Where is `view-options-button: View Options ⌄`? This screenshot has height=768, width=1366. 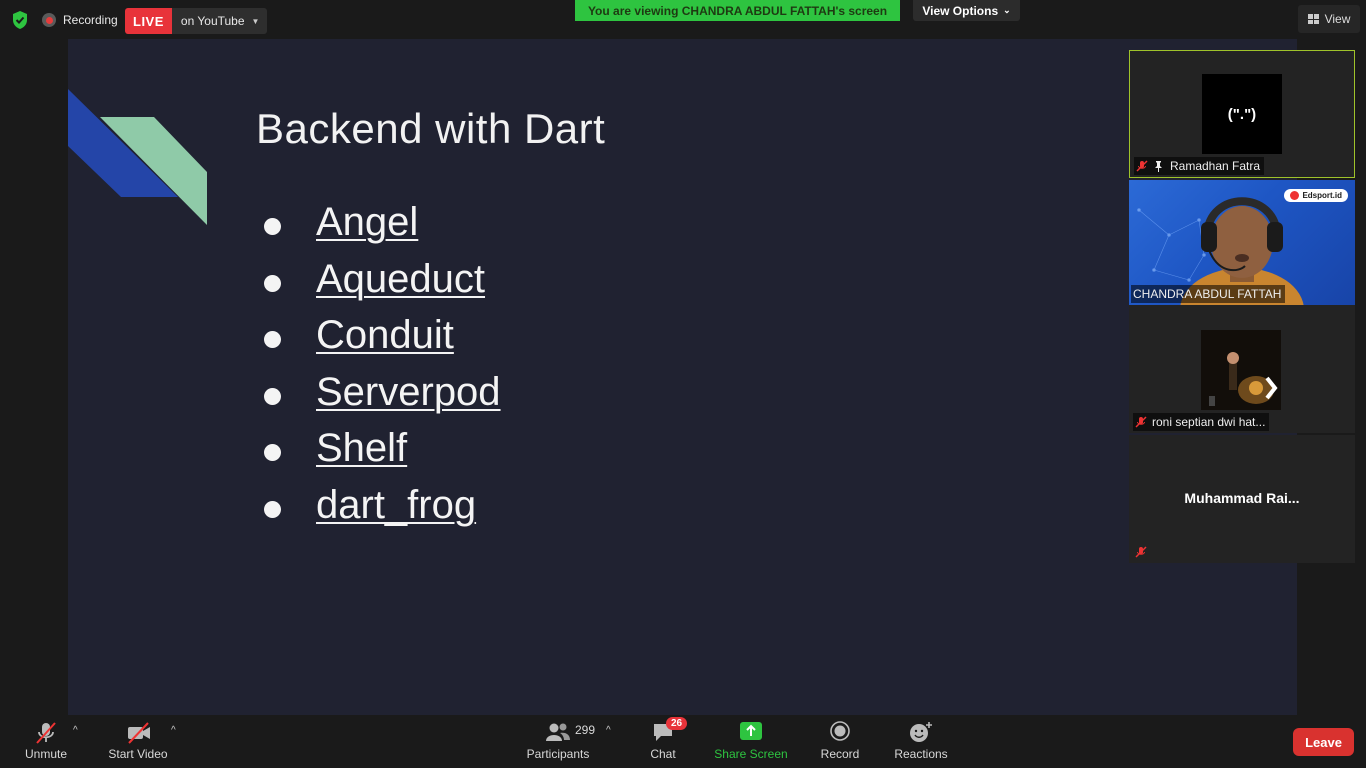 view-options-button: View Options ⌄ is located at coordinates (966, 10).